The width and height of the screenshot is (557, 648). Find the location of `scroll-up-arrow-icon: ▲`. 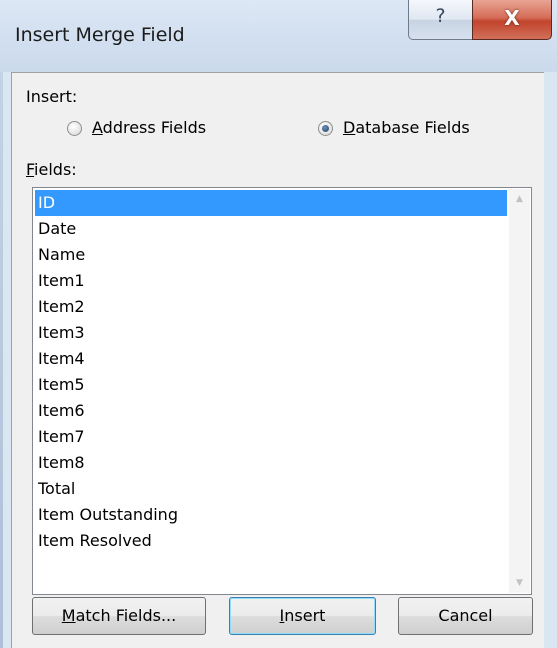

scroll-up-arrow-icon: ▲ is located at coordinates (519, 199).